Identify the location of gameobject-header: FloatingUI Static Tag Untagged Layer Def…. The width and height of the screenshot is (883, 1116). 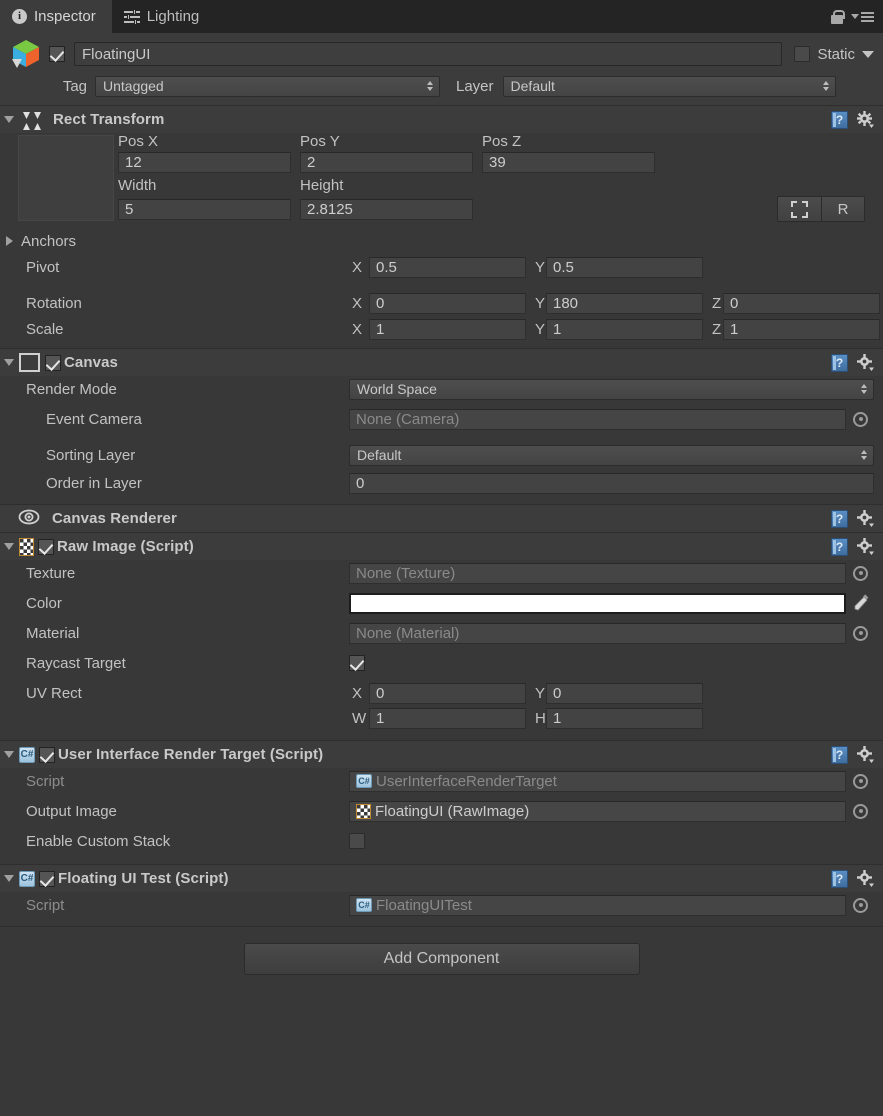
(441, 69).